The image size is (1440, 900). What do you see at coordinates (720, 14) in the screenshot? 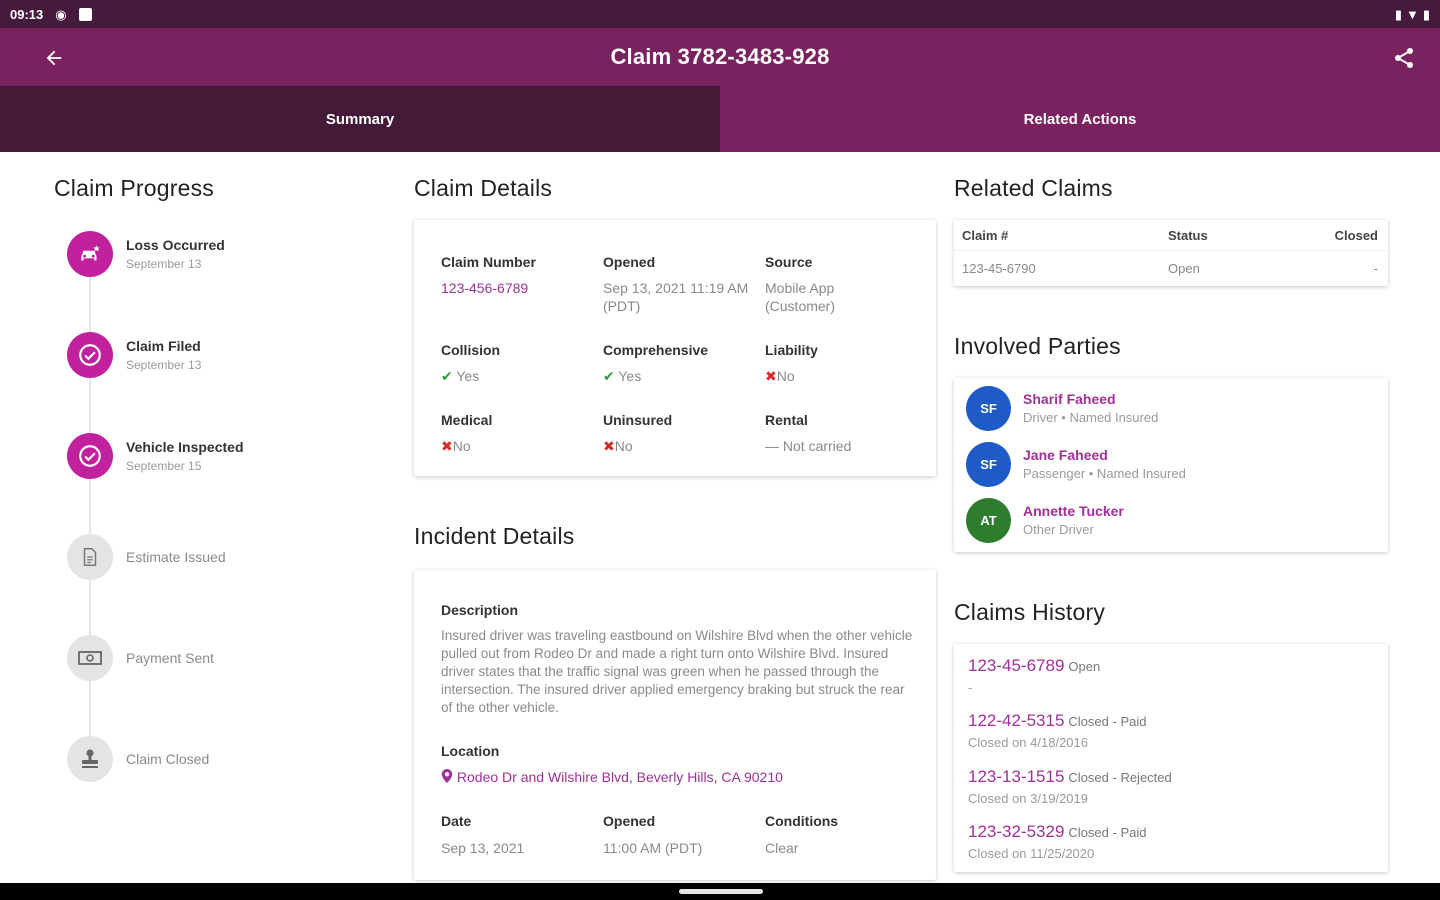
I see `status-bar: 09:13 ◉ ▮ ▼ ▮` at bounding box center [720, 14].